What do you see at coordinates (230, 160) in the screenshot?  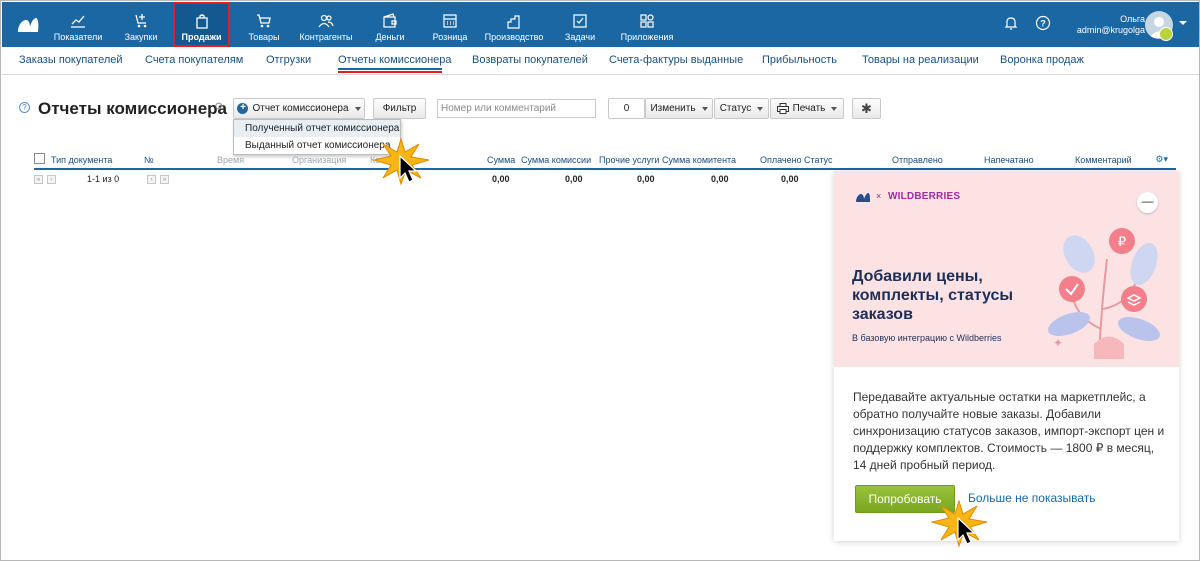 I see `column-header: Время` at bounding box center [230, 160].